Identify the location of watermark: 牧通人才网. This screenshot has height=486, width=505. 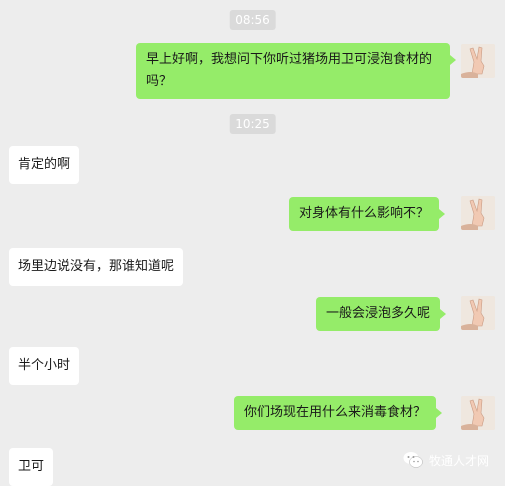
(446, 460).